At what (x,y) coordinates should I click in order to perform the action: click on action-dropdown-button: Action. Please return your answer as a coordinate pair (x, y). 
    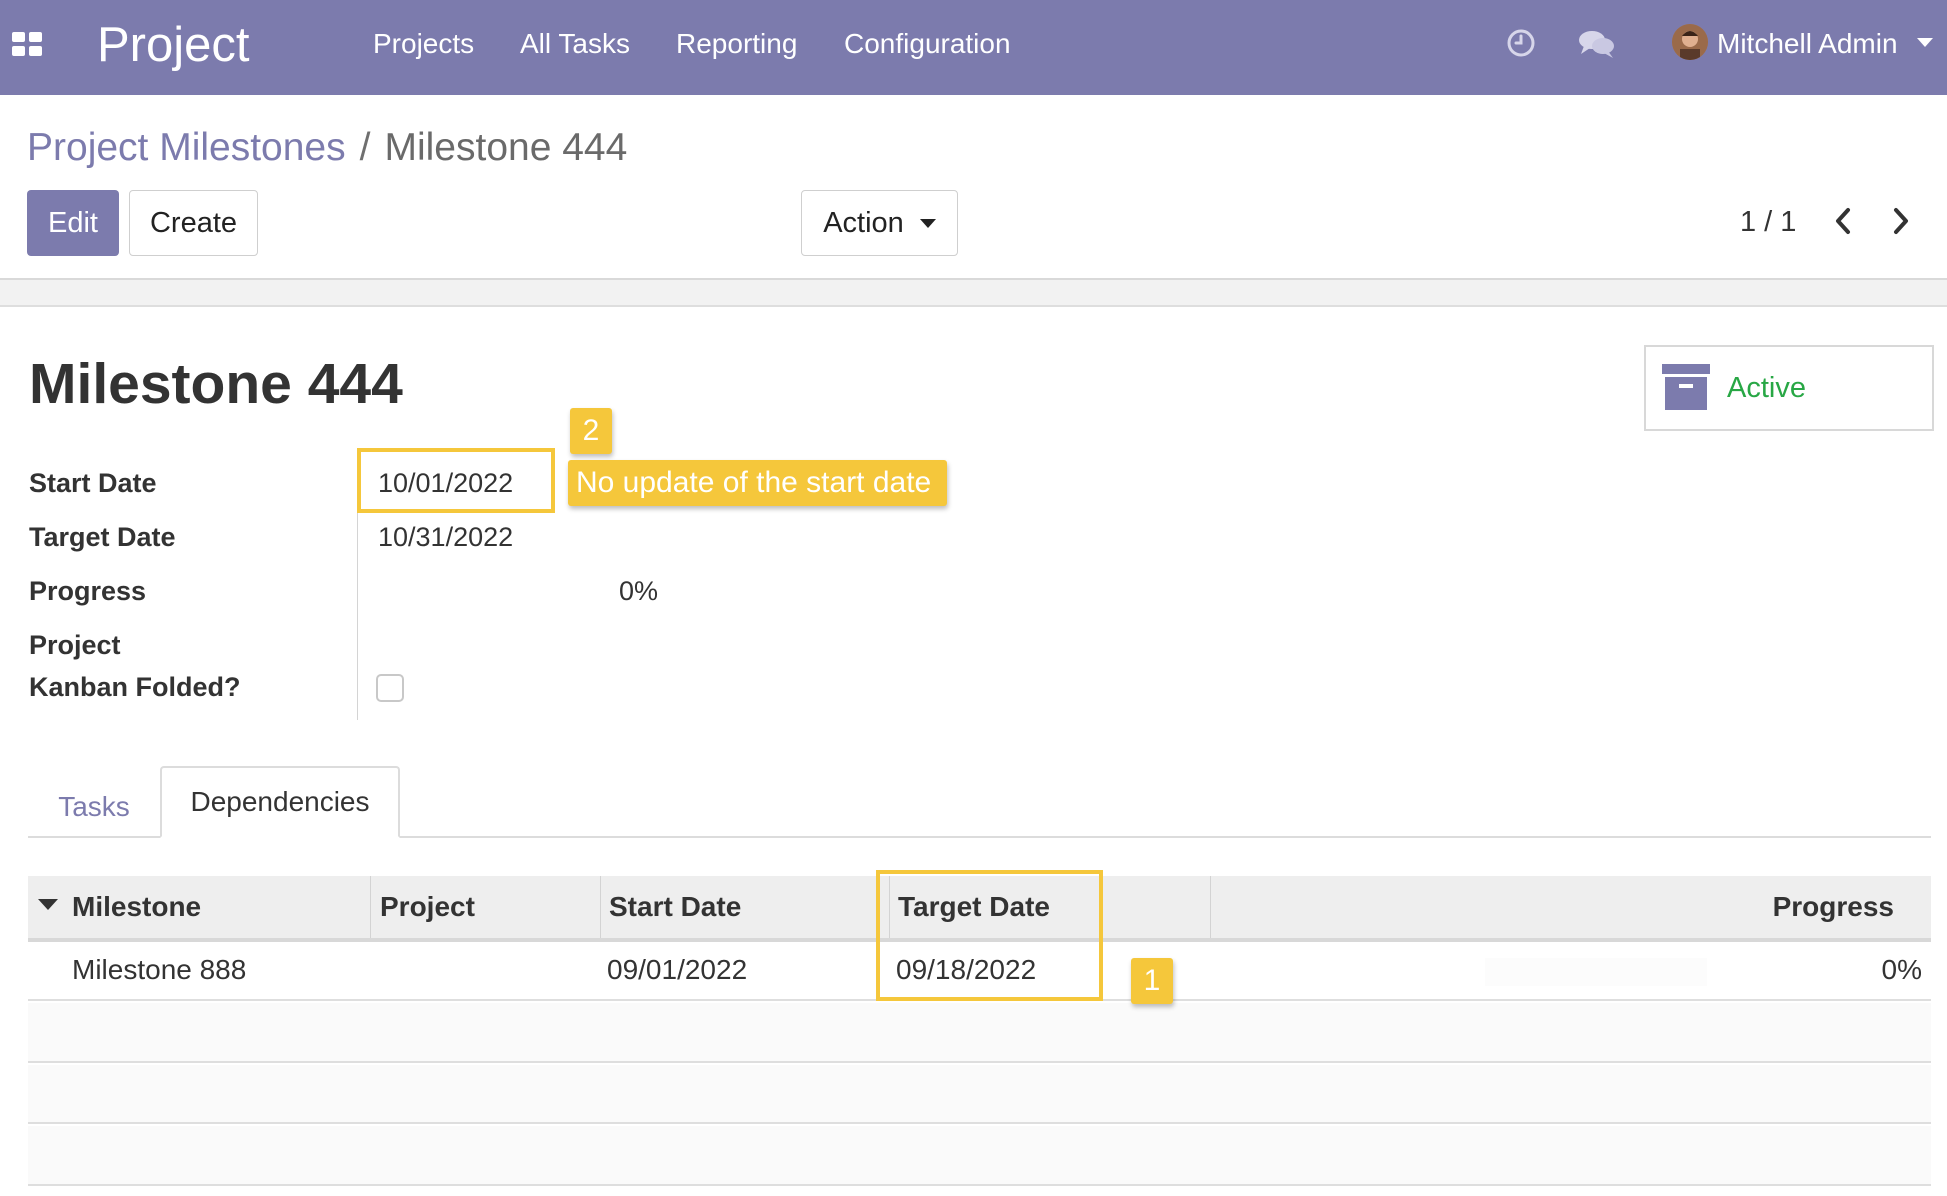
    Looking at the image, I should click on (879, 223).